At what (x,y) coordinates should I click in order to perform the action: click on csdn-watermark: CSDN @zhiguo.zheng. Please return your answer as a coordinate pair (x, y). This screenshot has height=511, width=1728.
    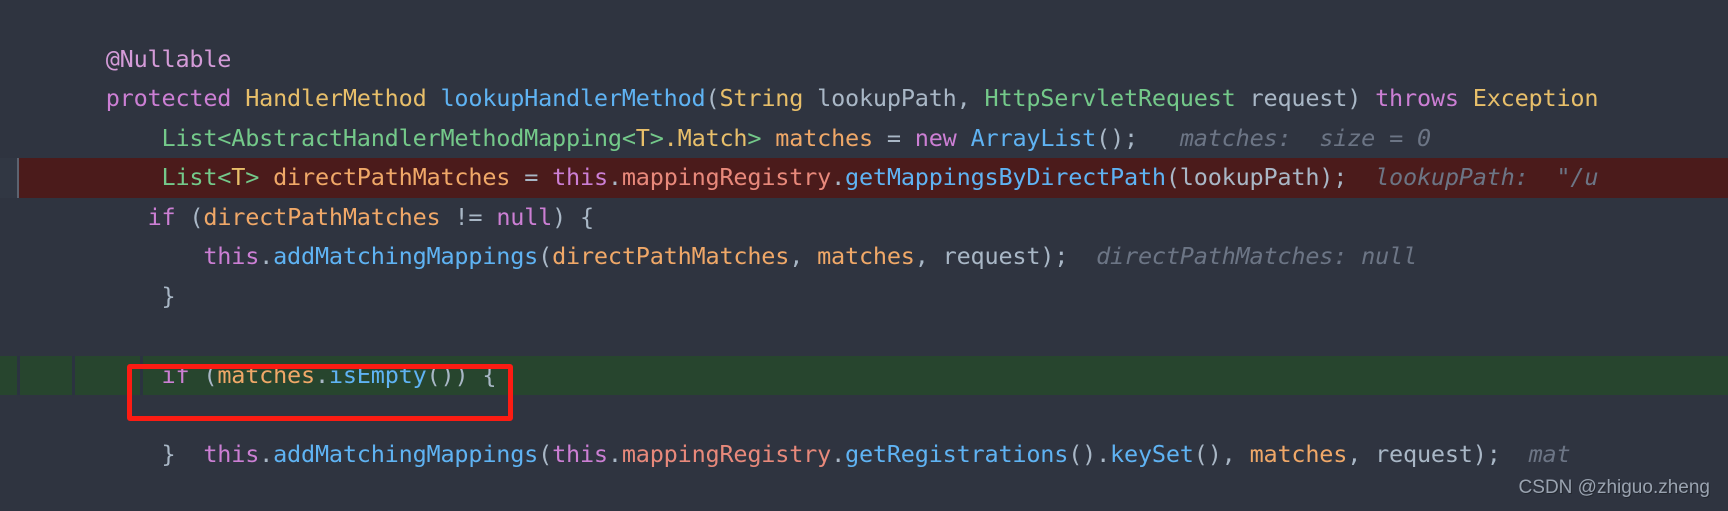
    Looking at the image, I should click on (1614, 487).